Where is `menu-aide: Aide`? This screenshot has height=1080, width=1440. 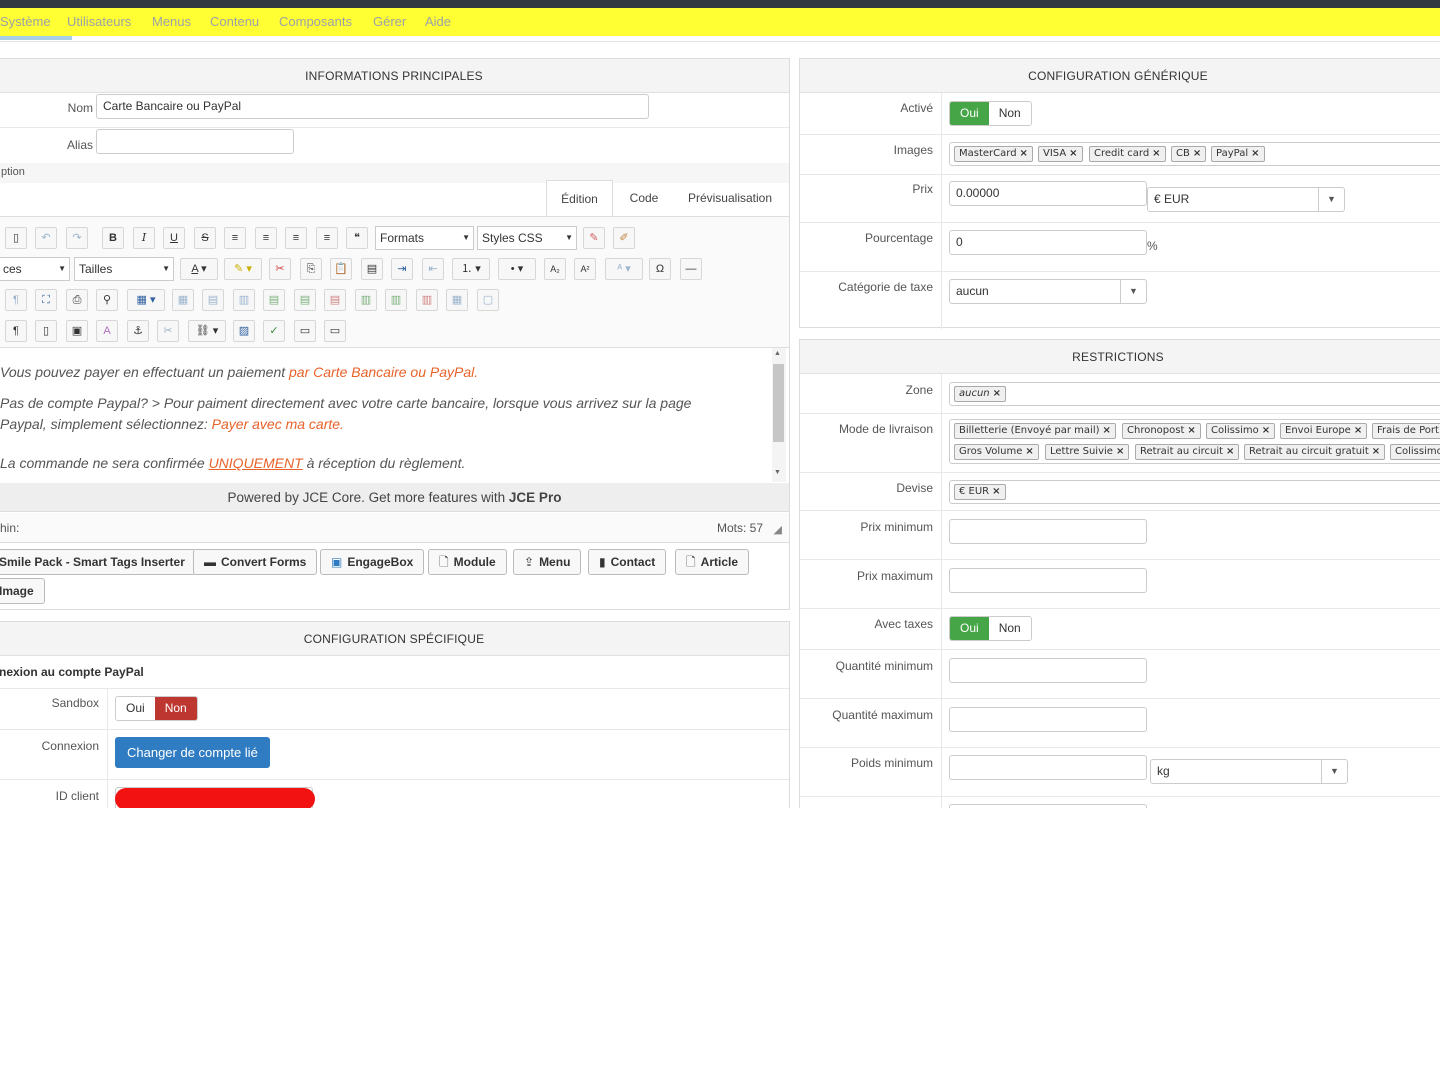 menu-aide: Aide is located at coordinates (438, 21).